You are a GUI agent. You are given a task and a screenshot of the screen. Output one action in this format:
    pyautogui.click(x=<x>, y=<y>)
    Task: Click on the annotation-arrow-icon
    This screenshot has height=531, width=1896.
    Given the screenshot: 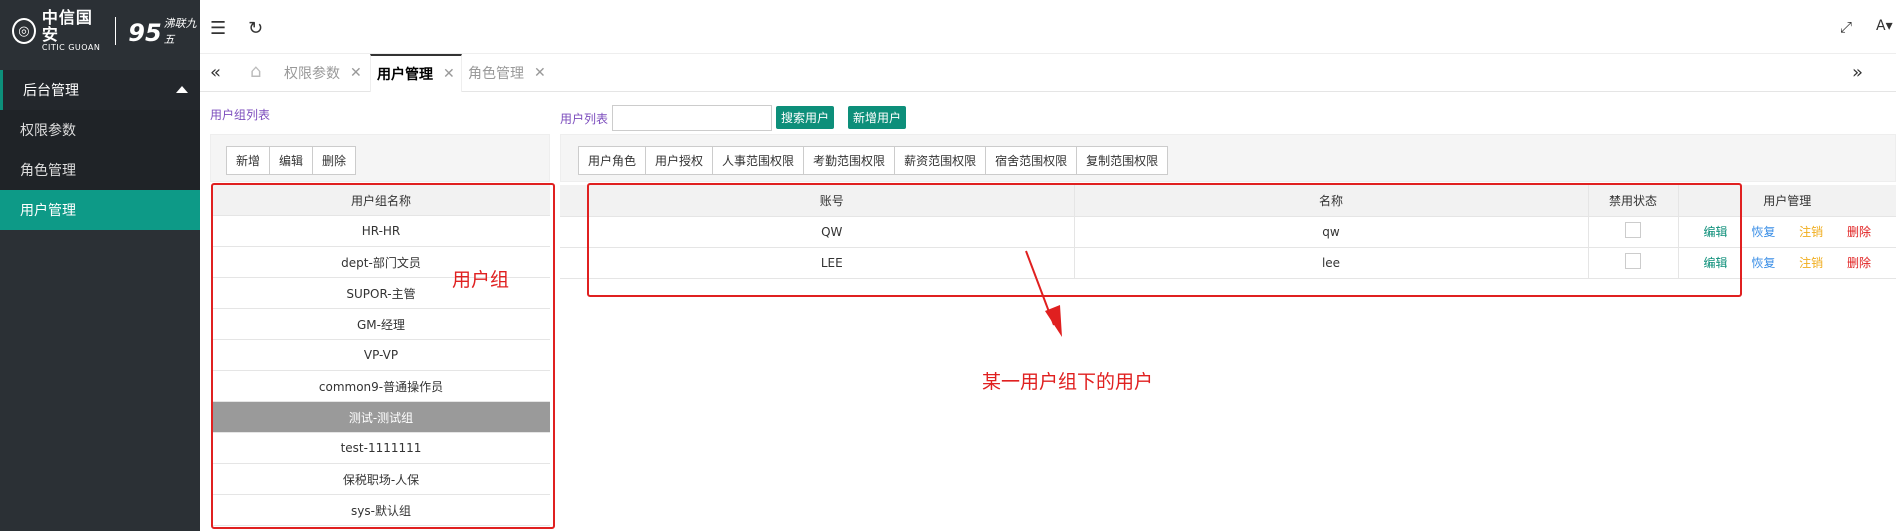 What is the action you would take?
    pyautogui.click(x=1043, y=293)
    